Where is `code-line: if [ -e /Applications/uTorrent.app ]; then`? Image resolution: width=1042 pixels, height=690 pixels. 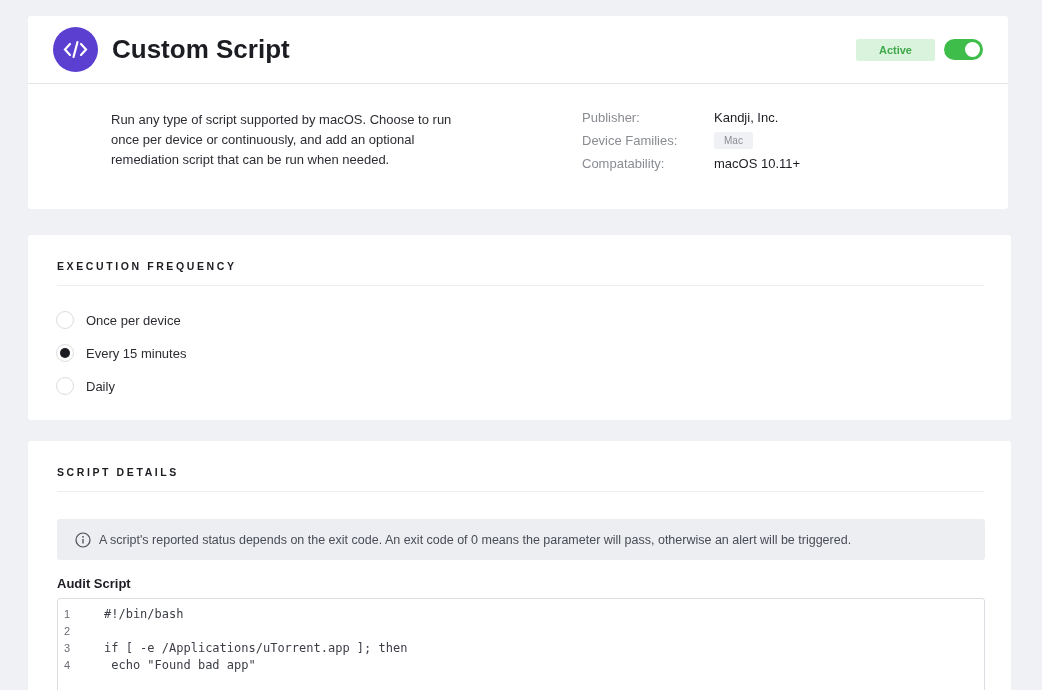 code-line: if [ -e /Applications/uTorrent.app ]; then is located at coordinates (256, 647).